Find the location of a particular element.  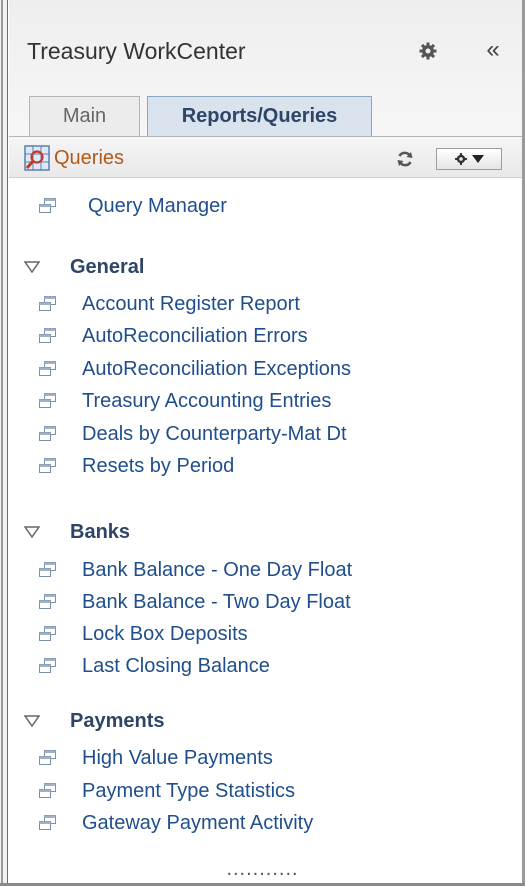

list-item: Bank Balance - One Day Float is located at coordinates (195, 570).